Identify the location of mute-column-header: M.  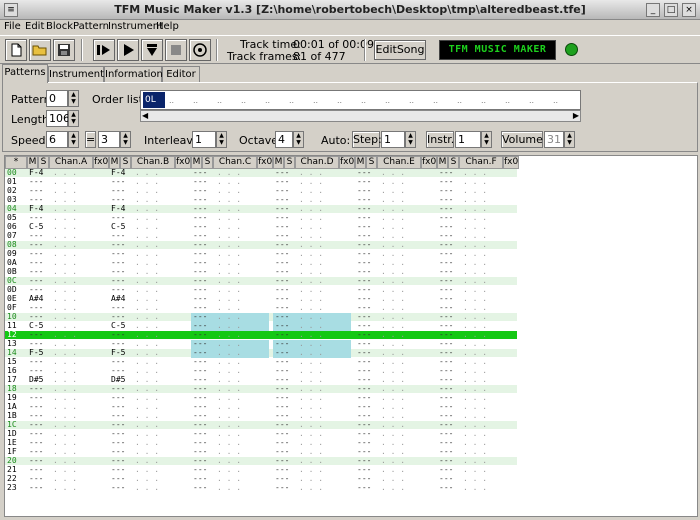
(442, 162).